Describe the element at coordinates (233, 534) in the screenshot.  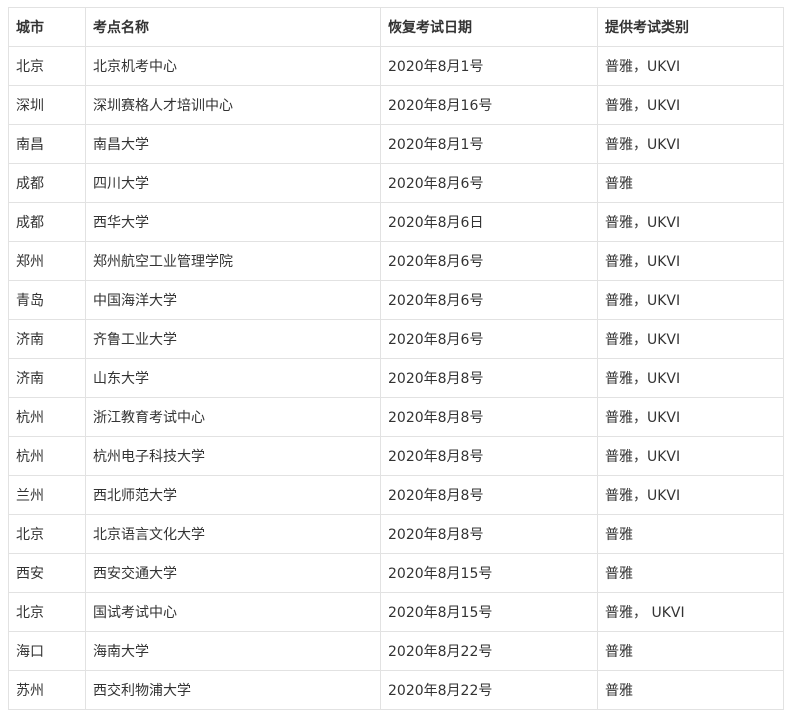
I see `cell-center-name: 北京语言文化大学` at that location.